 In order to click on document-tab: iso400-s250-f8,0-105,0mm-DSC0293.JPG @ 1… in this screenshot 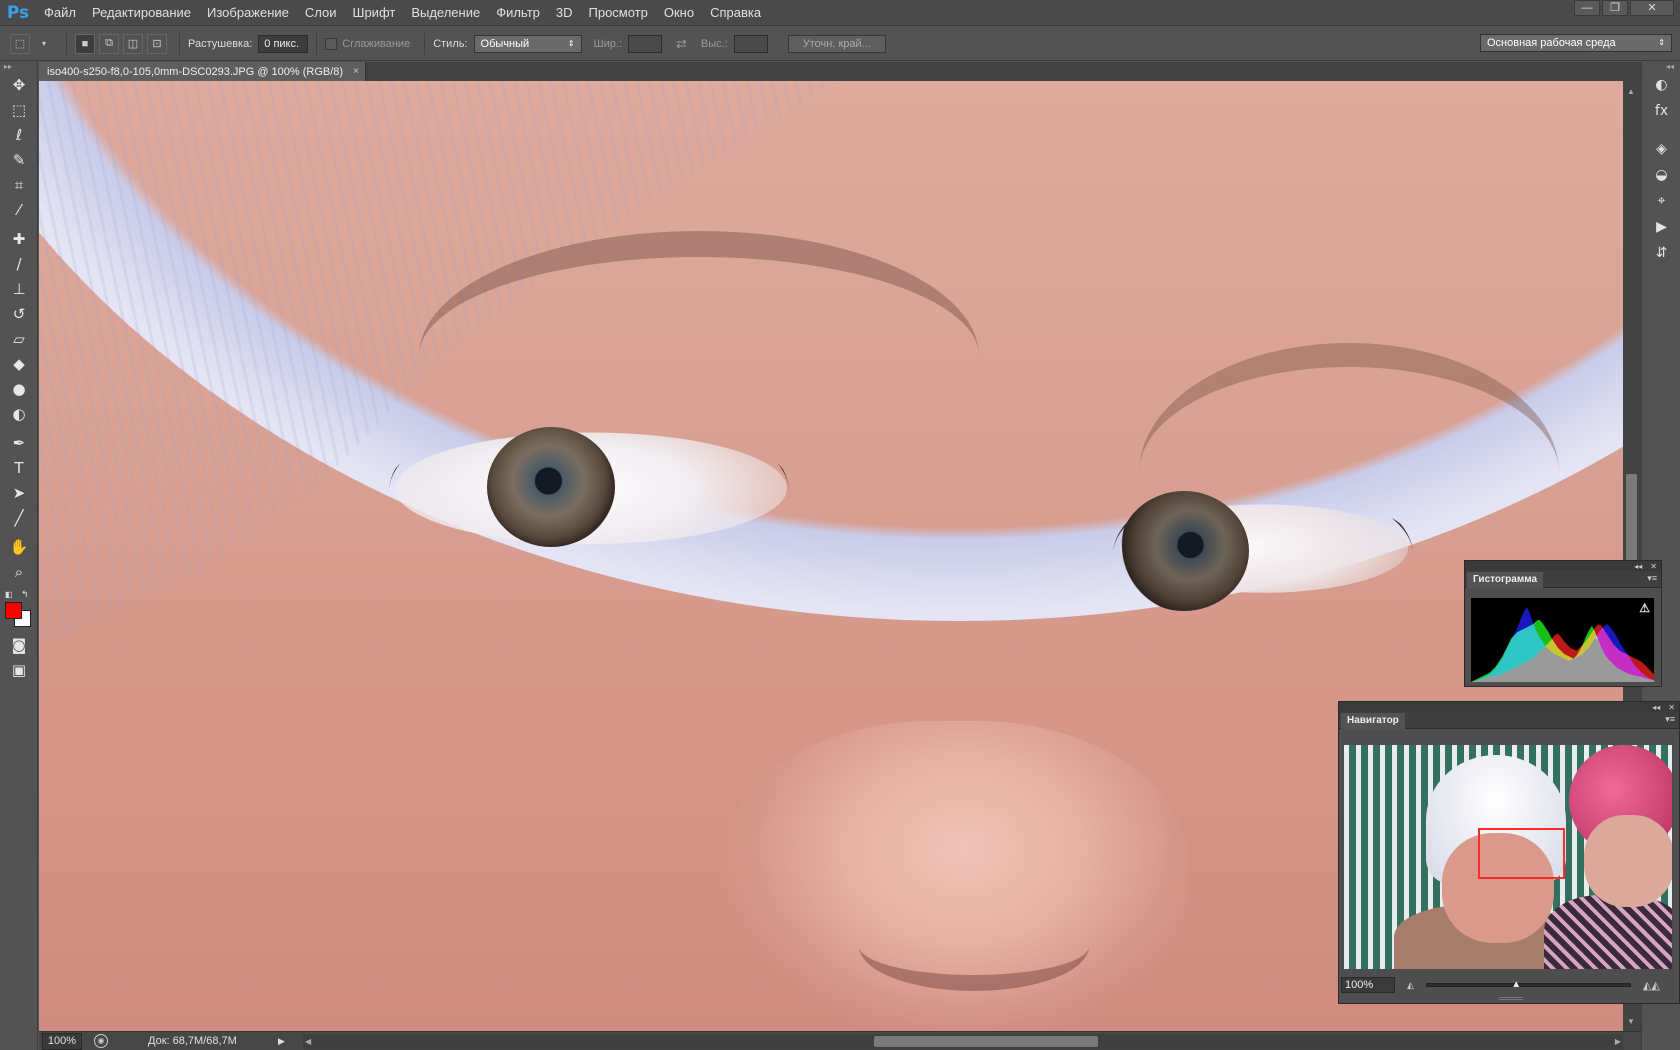, I will do `click(202, 71)`.